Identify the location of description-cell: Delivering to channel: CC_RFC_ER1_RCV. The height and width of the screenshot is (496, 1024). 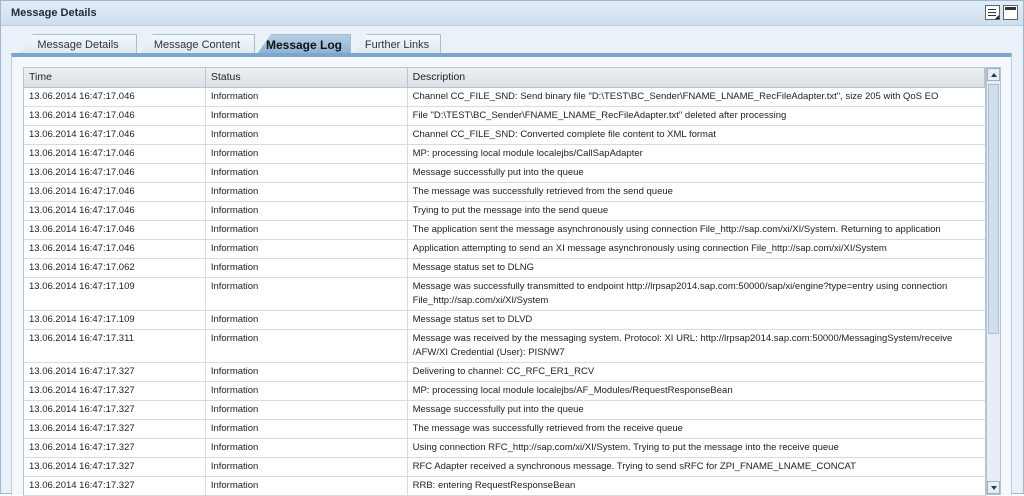
(503, 371).